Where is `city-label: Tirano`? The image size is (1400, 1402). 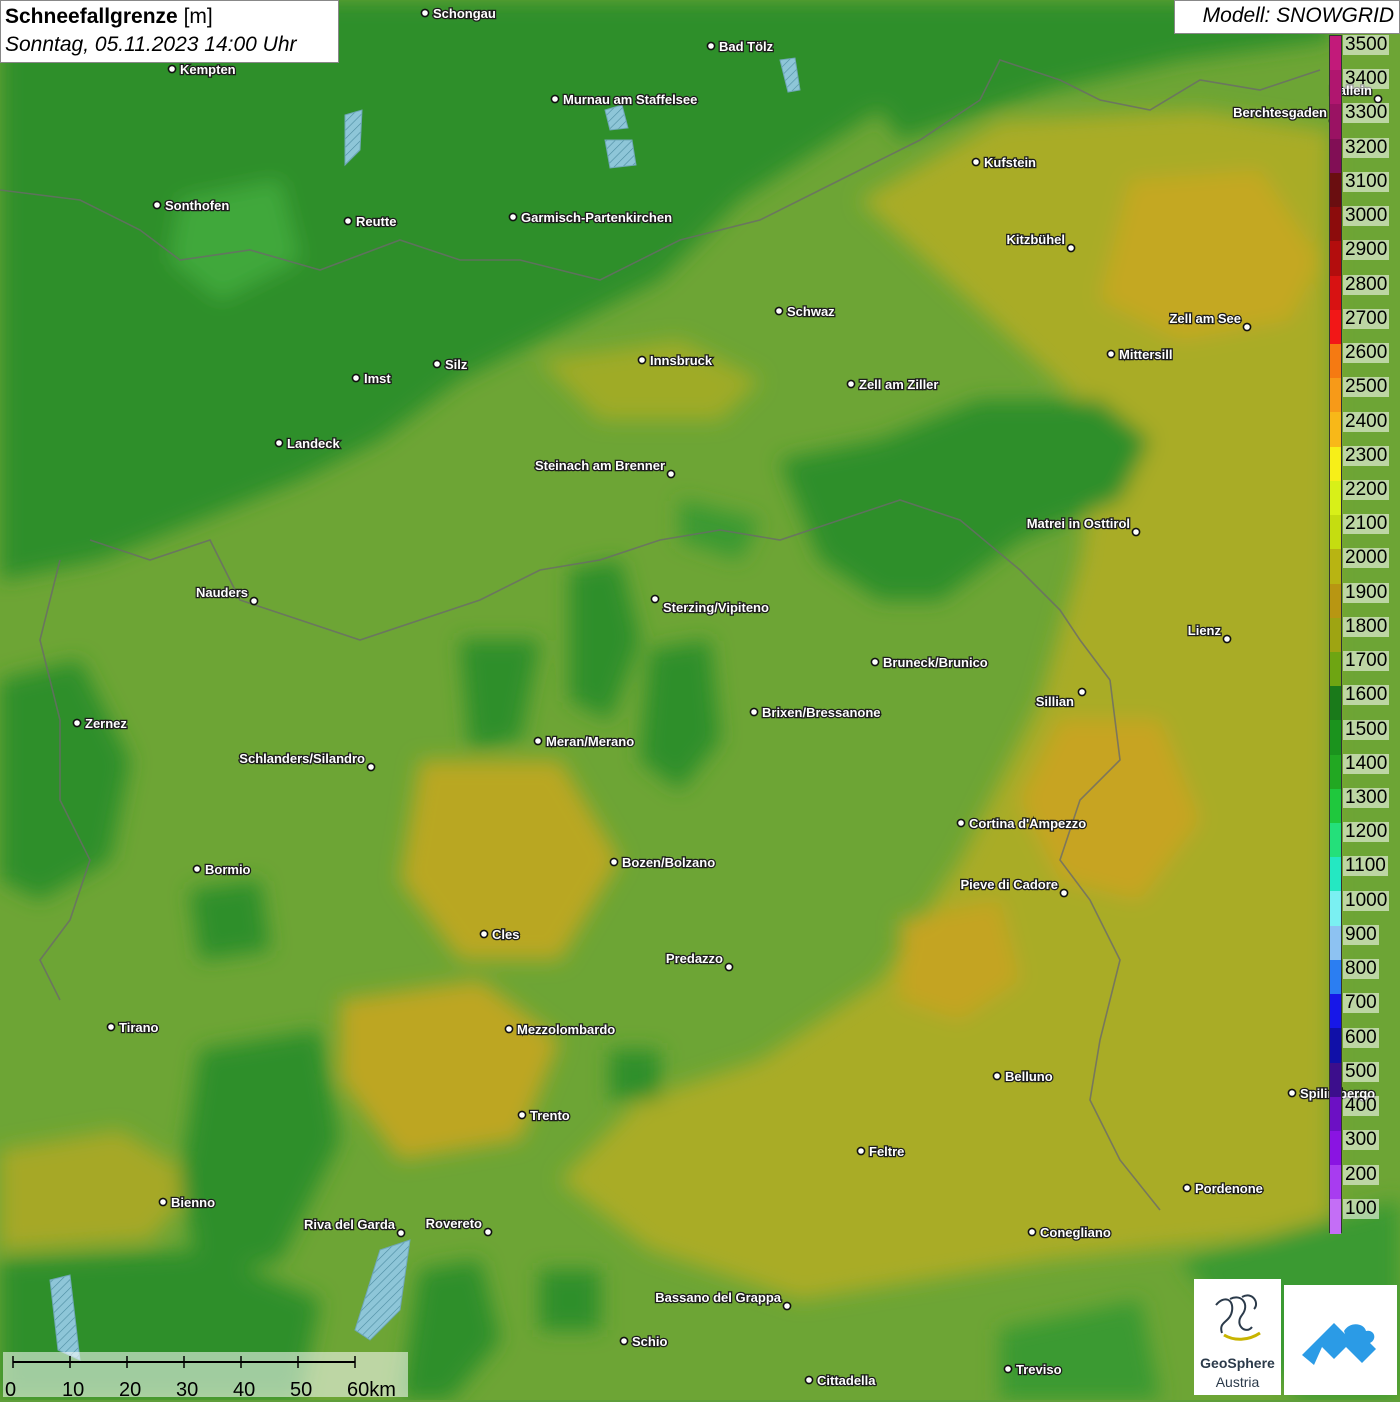 city-label: Tirano is located at coordinates (139, 1027).